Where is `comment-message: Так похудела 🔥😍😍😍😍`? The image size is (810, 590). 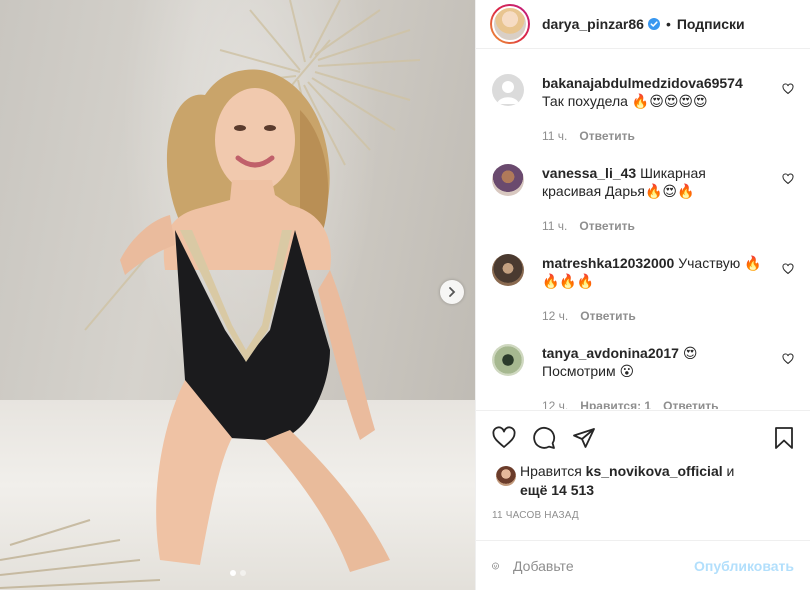 comment-message: Так похудела 🔥😍😍😍😍 is located at coordinates (625, 101).